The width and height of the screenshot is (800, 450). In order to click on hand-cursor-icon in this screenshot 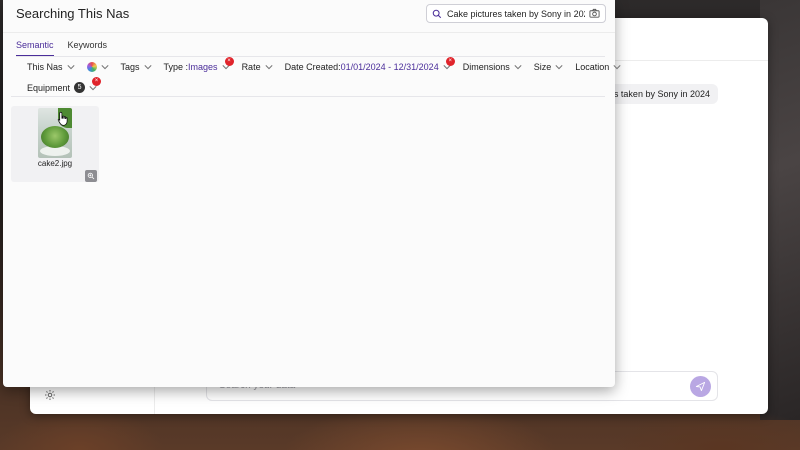, I will do `click(62, 118)`.